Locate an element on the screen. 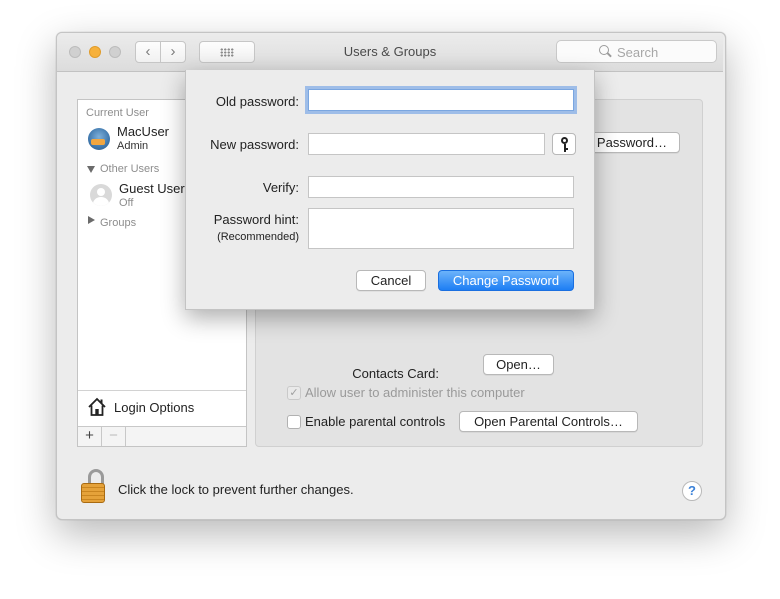 The height and width of the screenshot is (599, 780). new-password-field is located at coordinates (426, 144).